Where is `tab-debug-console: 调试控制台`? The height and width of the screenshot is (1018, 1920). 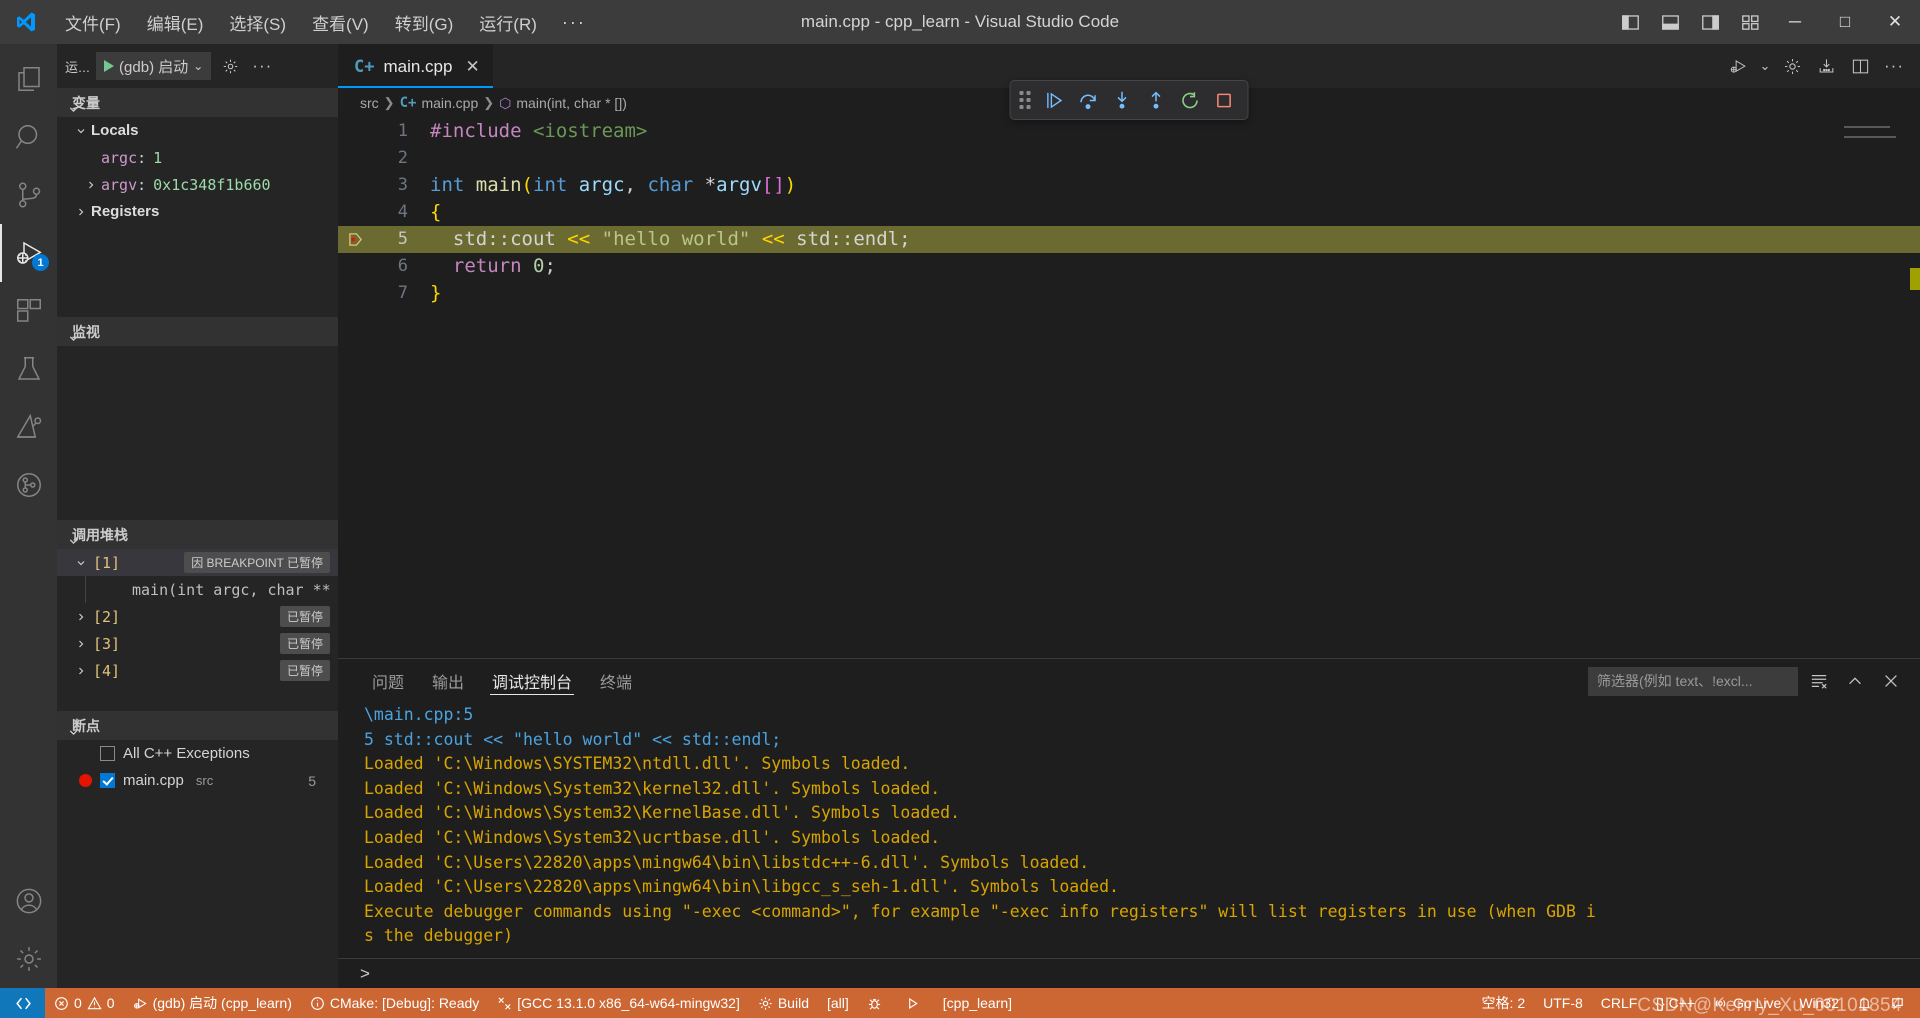 tab-debug-console: 调试控制台 is located at coordinates (532, 681).